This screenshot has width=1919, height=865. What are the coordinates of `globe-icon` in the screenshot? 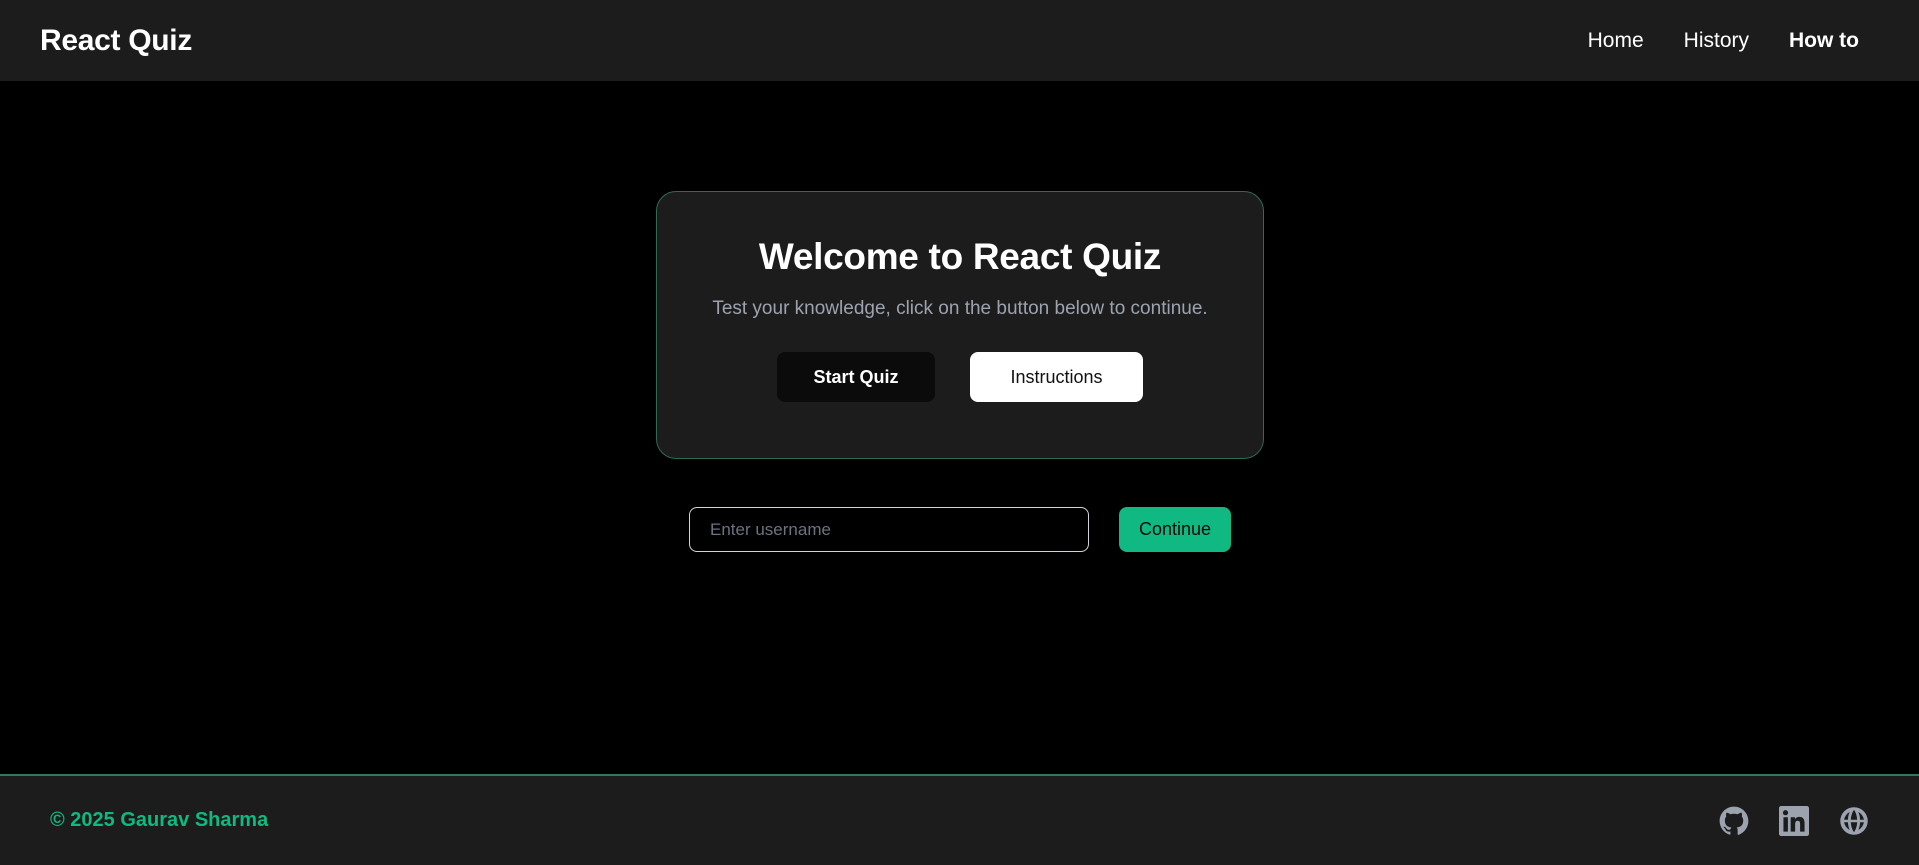 It's located at (1854, 821).